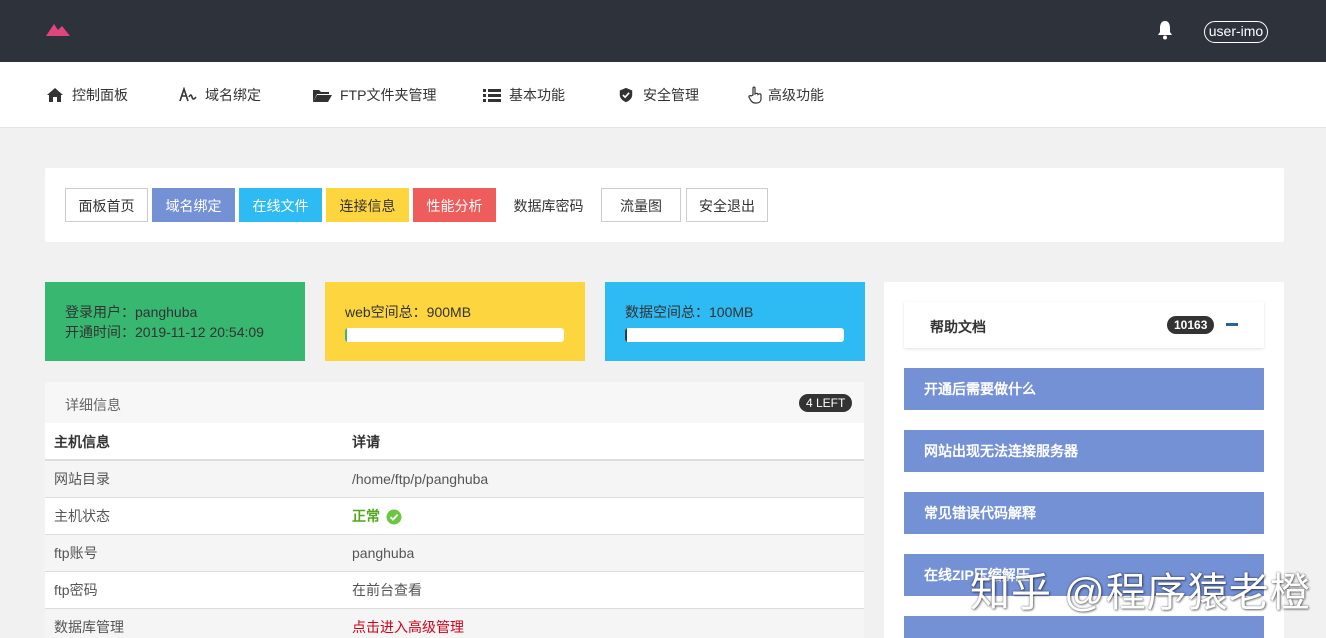 This screenshot has width=1326, height=638. I want to click on help-item, so click(1084, 627).